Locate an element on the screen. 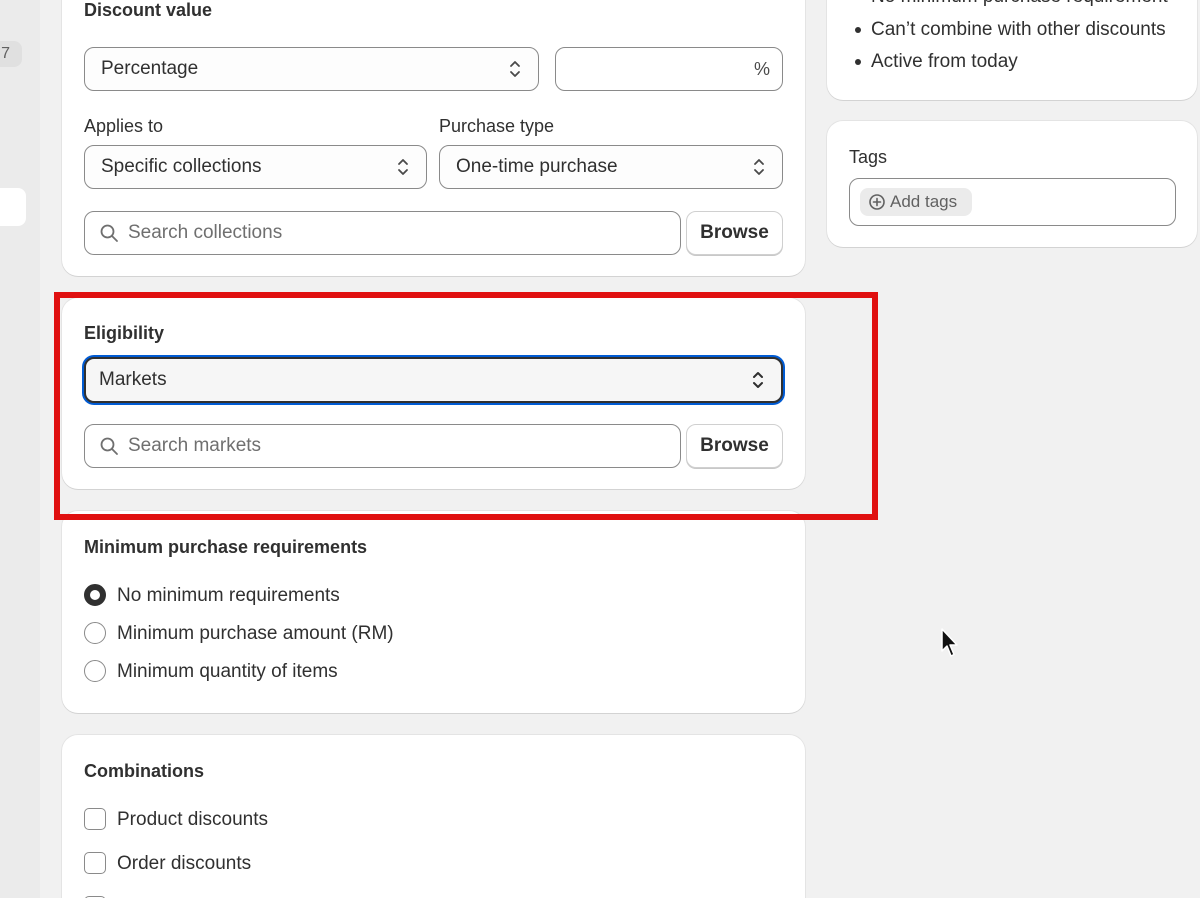  radio-label: Minimum quantity of items is located at coordinates (227, 671).